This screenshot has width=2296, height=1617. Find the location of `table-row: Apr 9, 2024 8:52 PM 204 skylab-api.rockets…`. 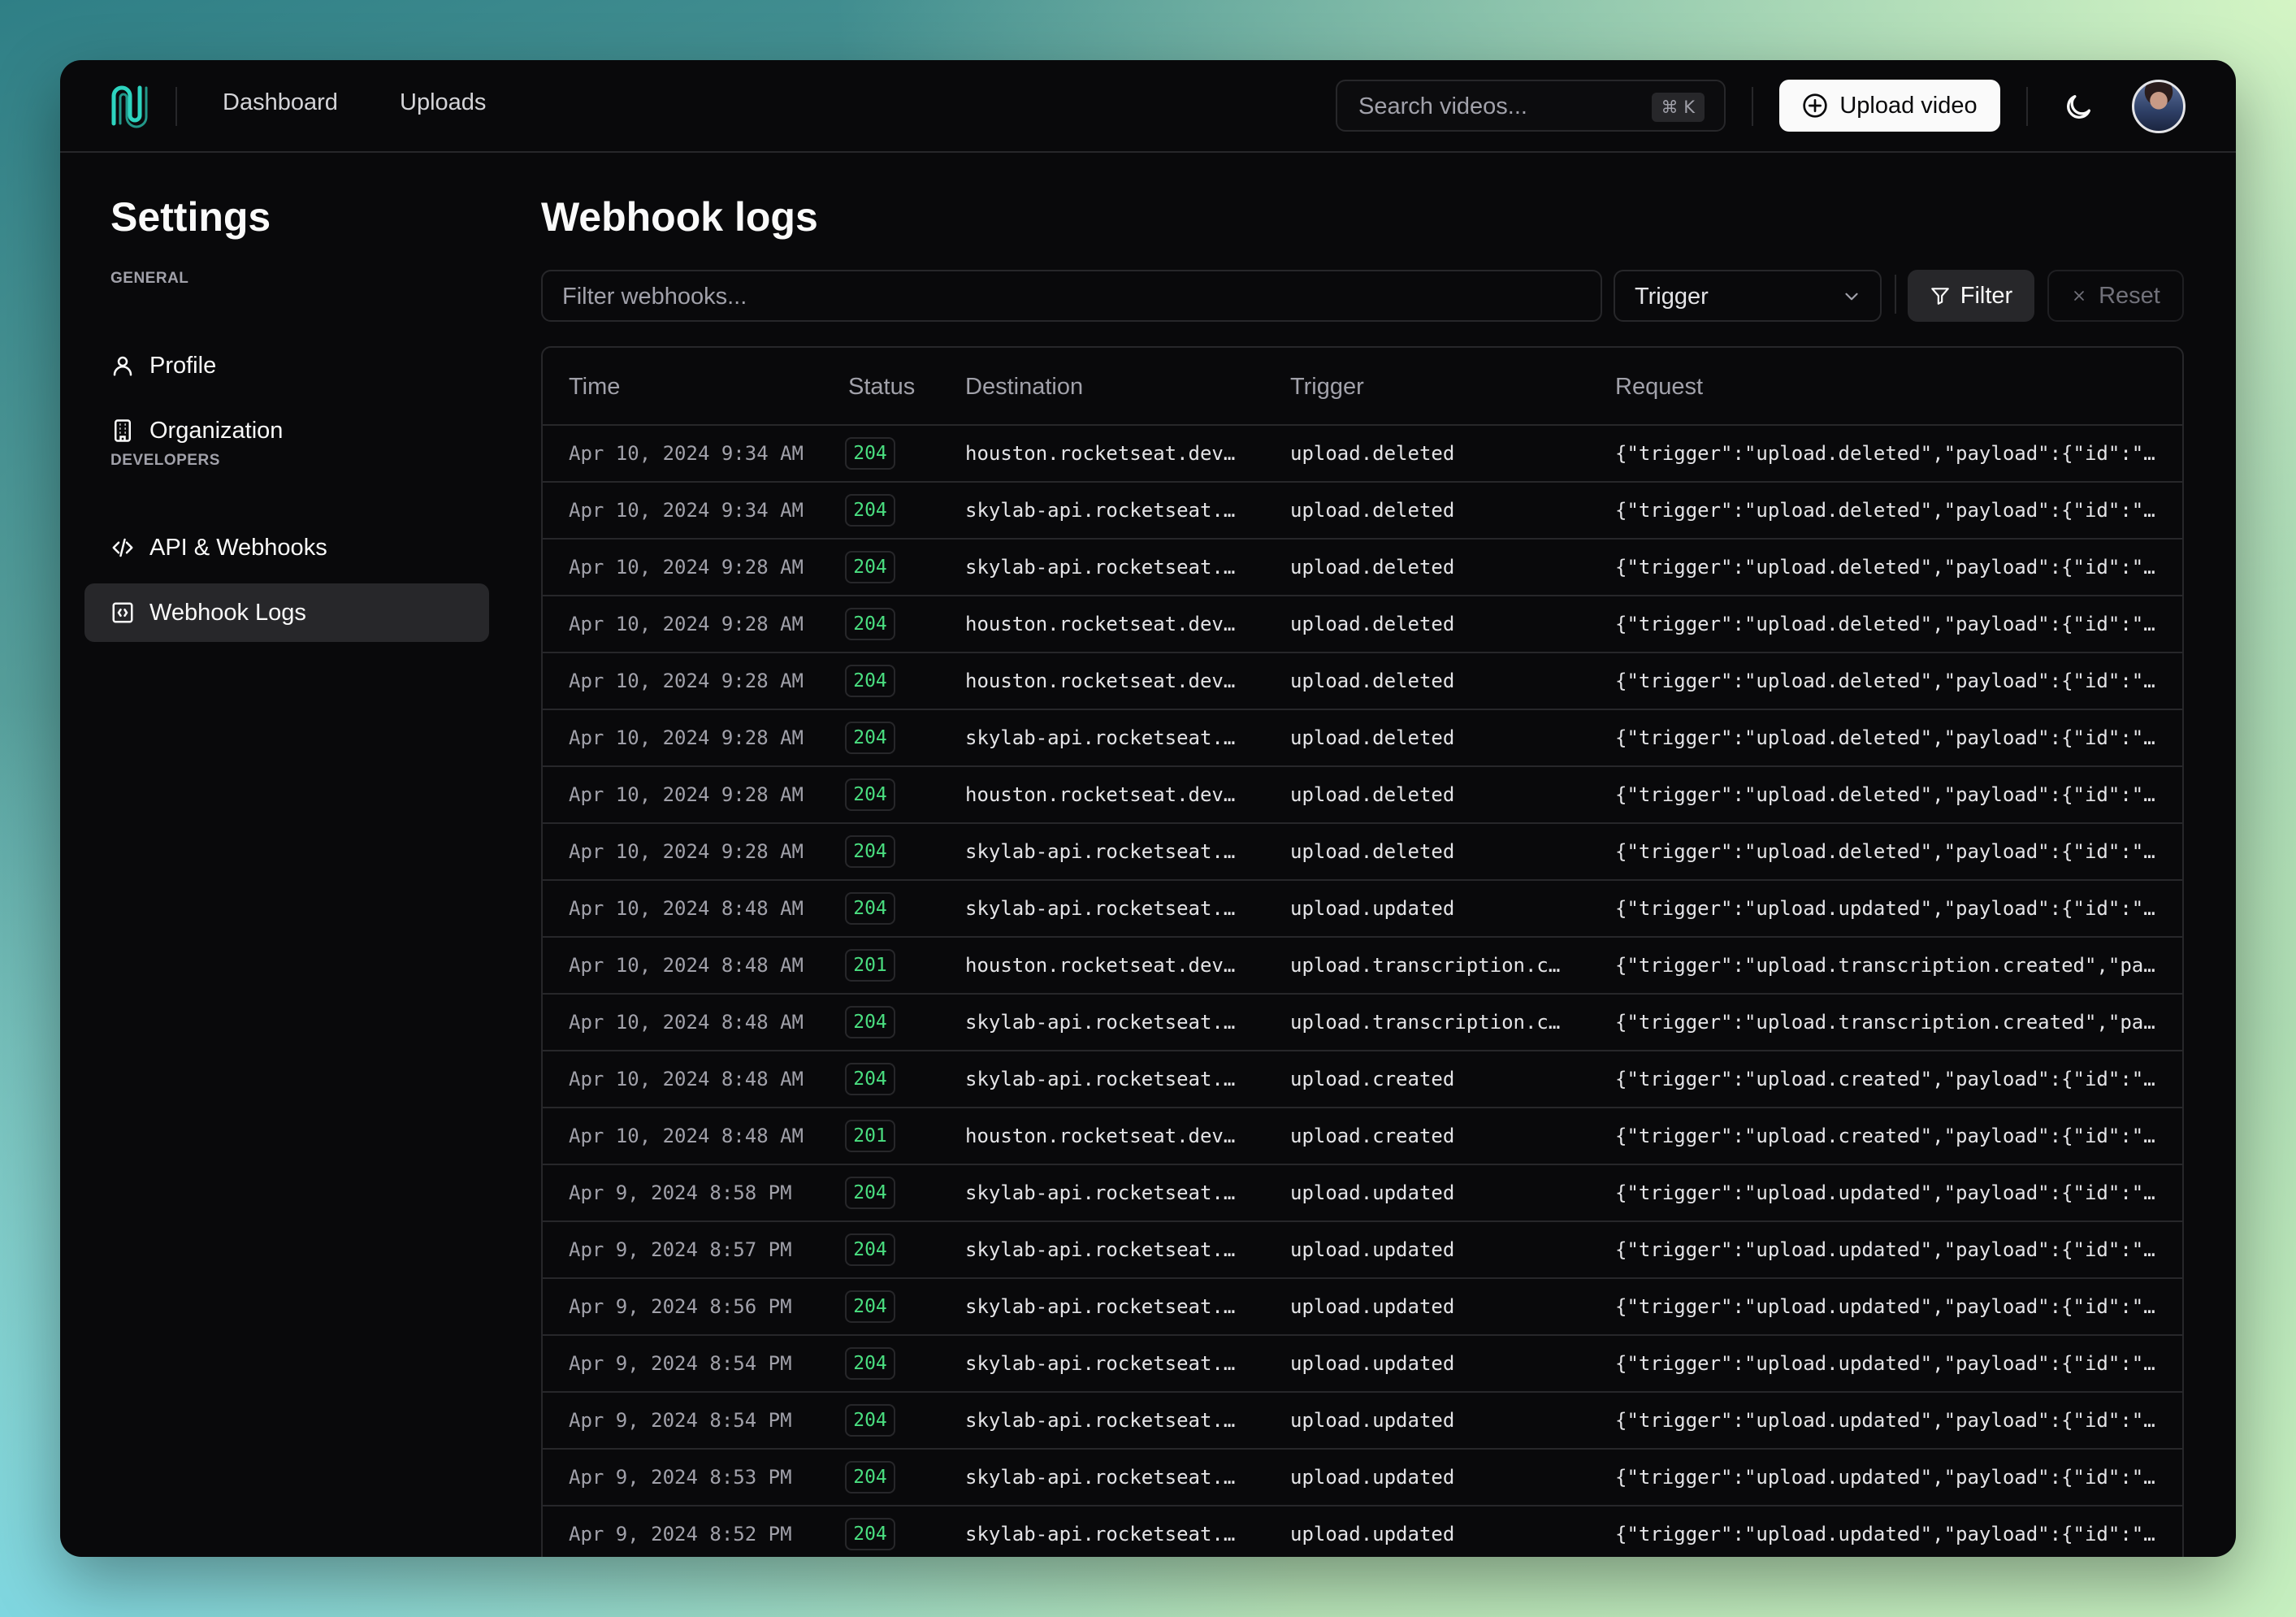

table-row: Apr 9, 2024 8:52 PM 204 skylab-api.rockets… is located at coordinates (1362, 1531).